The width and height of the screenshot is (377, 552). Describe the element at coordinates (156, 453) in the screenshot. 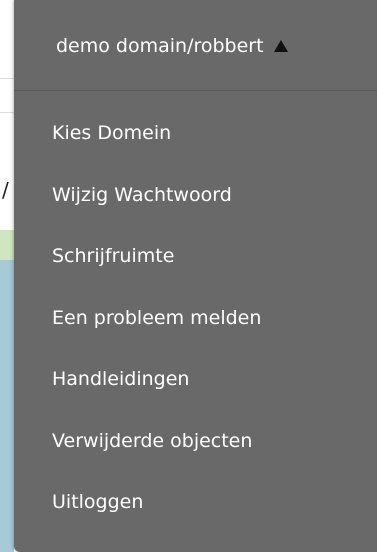

I see `menu-item-verwijderde-objecten: Verwijderde objecten` at that location.